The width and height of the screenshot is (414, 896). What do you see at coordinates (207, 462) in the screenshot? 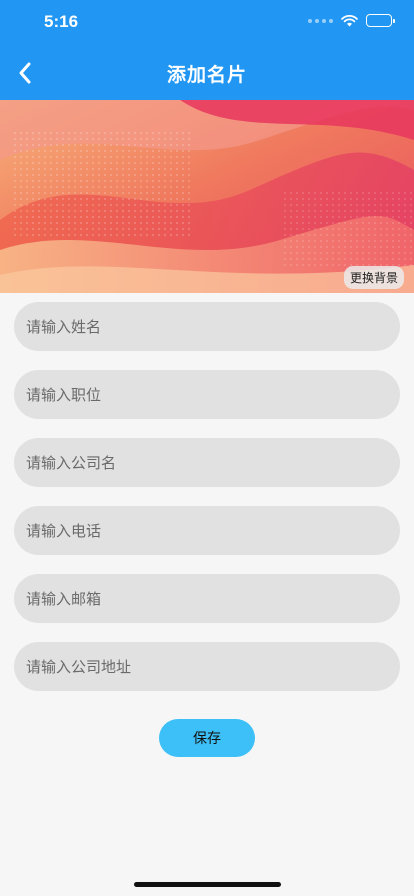
I see `company-input` at bounding box center [207, 462].